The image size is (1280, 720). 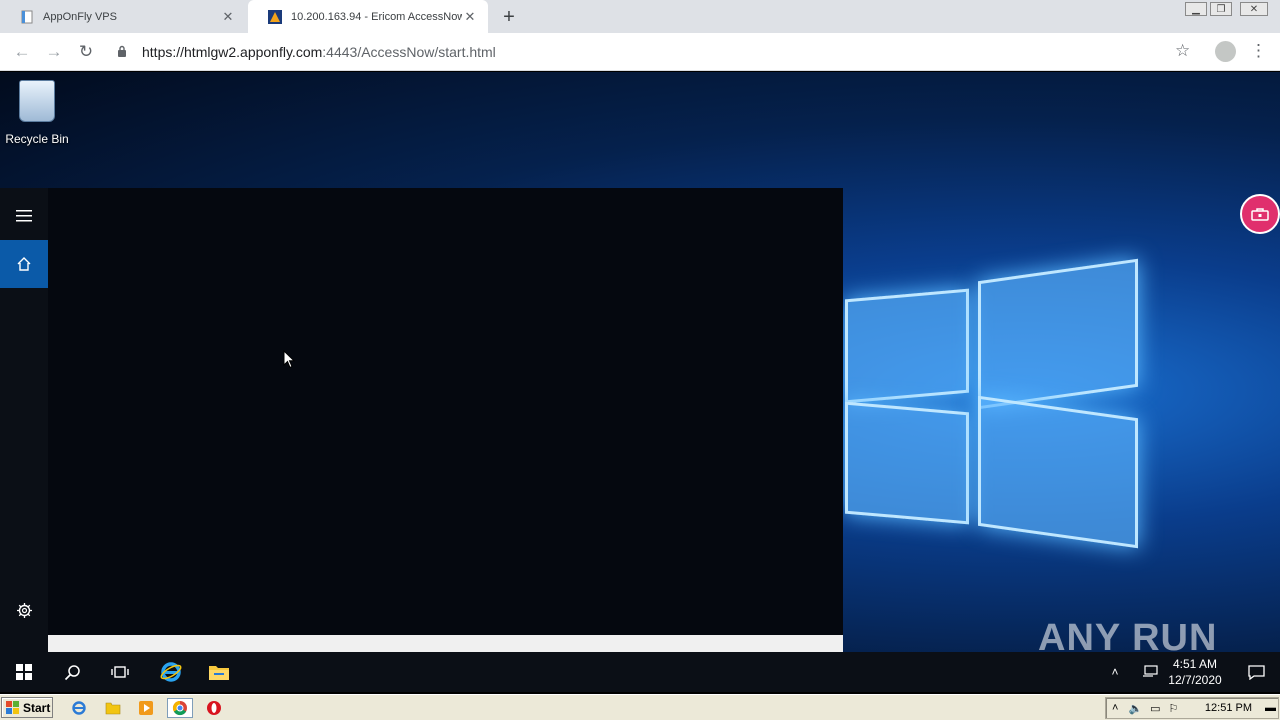 I want to click on bookmark-star-icon: ☆, so click(x=1182, y=51).